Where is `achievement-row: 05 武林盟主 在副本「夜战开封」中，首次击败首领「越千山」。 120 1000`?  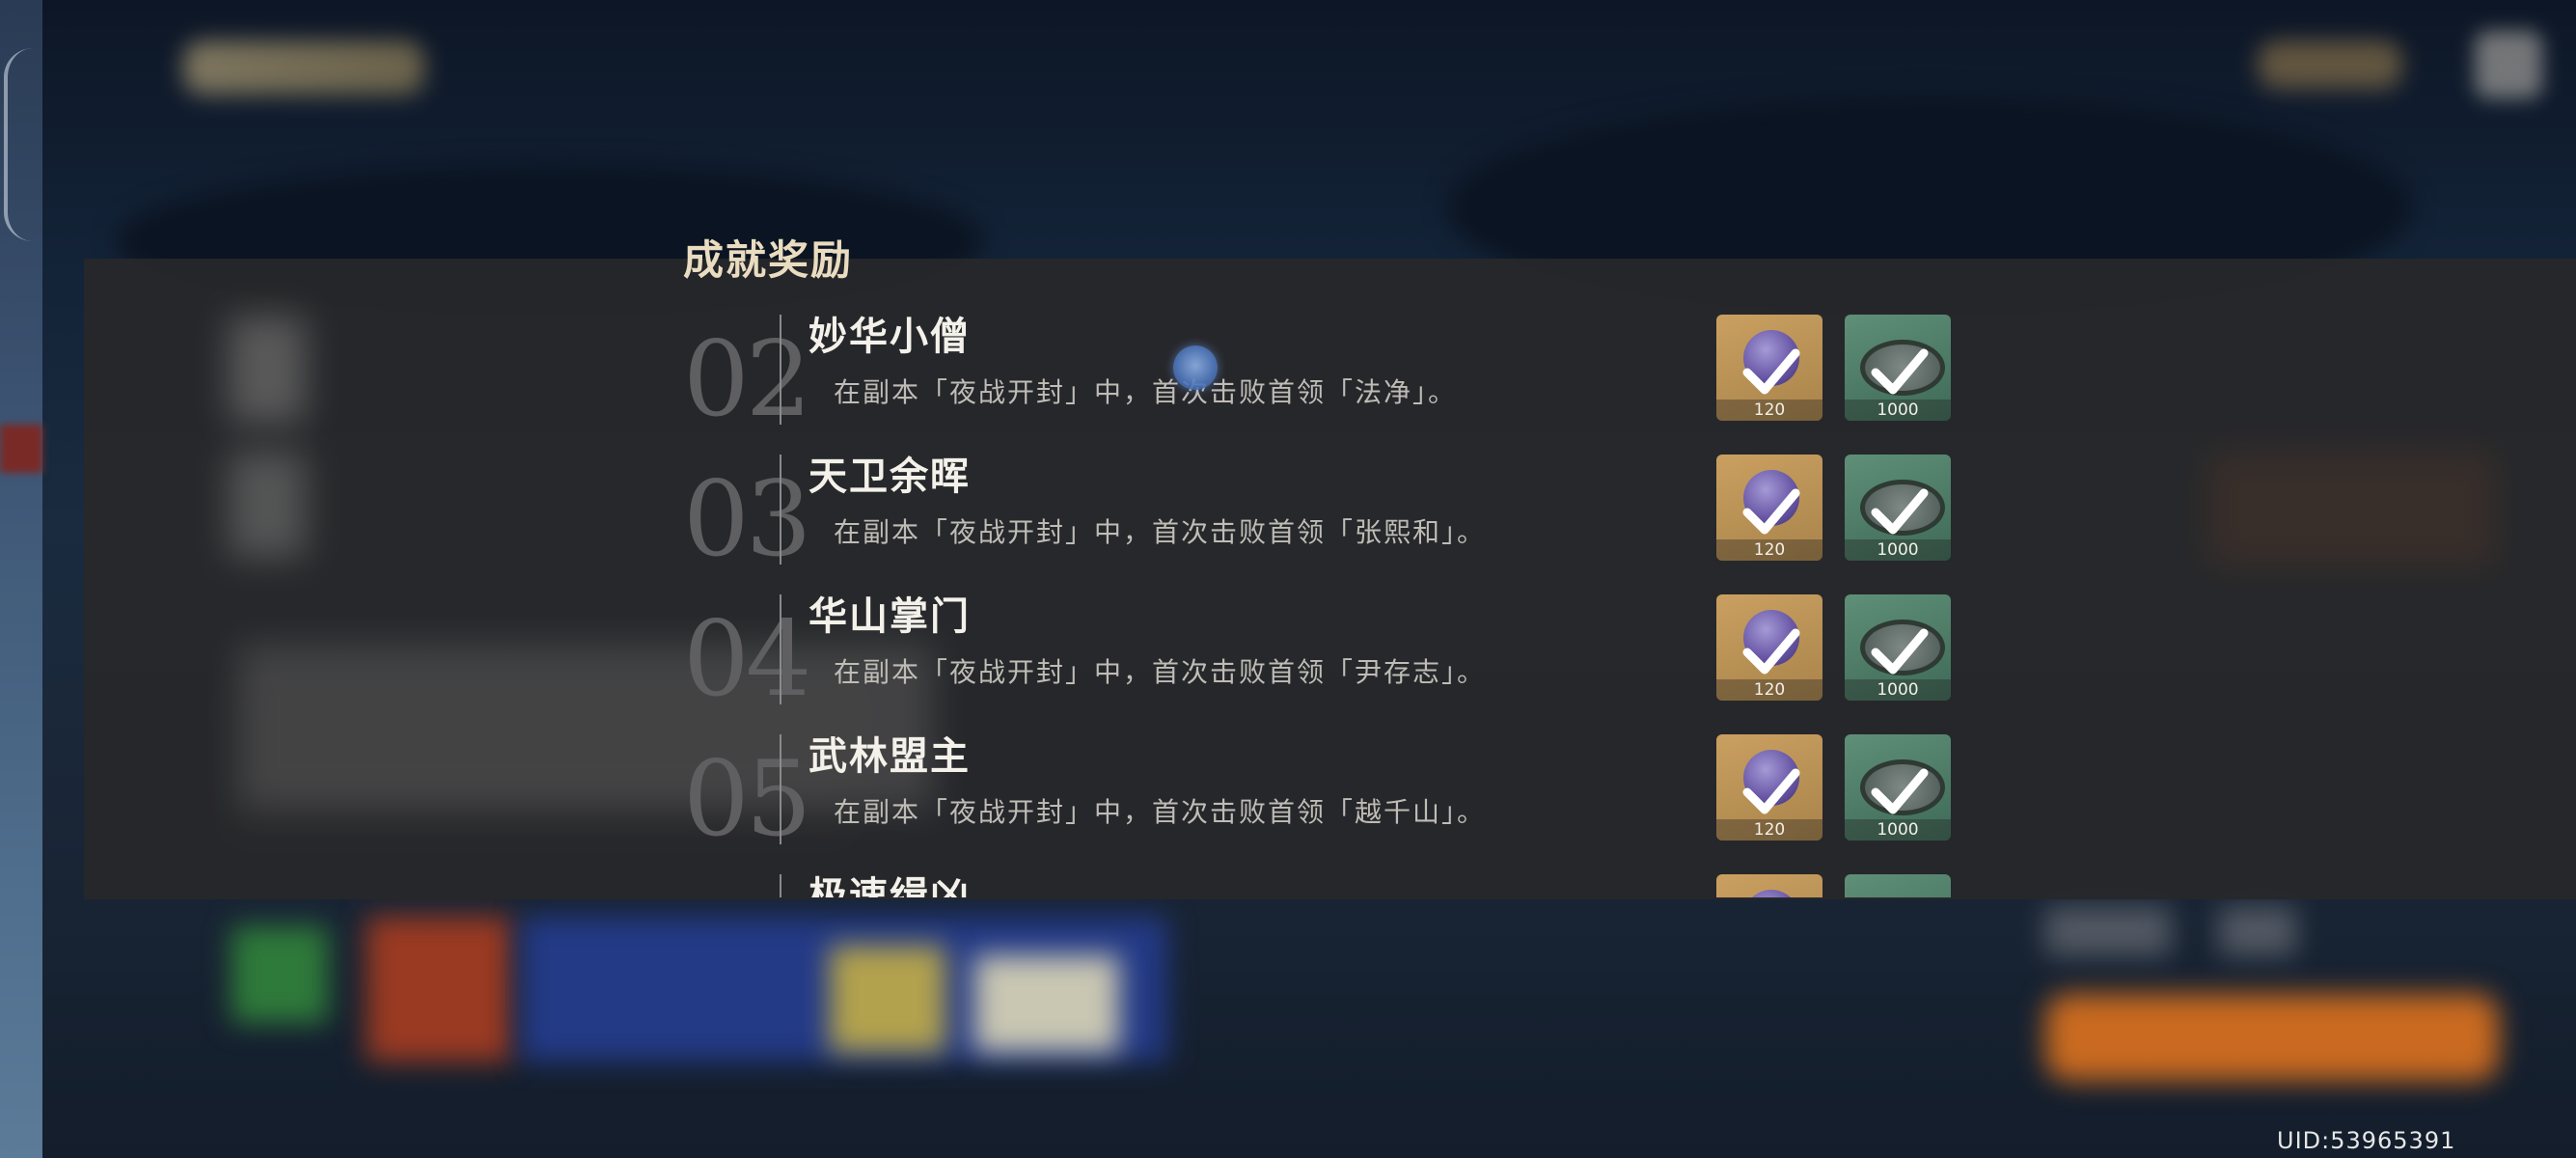
achievement-row: 05 武林盟主 在副本「夜战开封」中，首次击败首领「越千山」。 120 1000 is located at coordinates (1320, 803).